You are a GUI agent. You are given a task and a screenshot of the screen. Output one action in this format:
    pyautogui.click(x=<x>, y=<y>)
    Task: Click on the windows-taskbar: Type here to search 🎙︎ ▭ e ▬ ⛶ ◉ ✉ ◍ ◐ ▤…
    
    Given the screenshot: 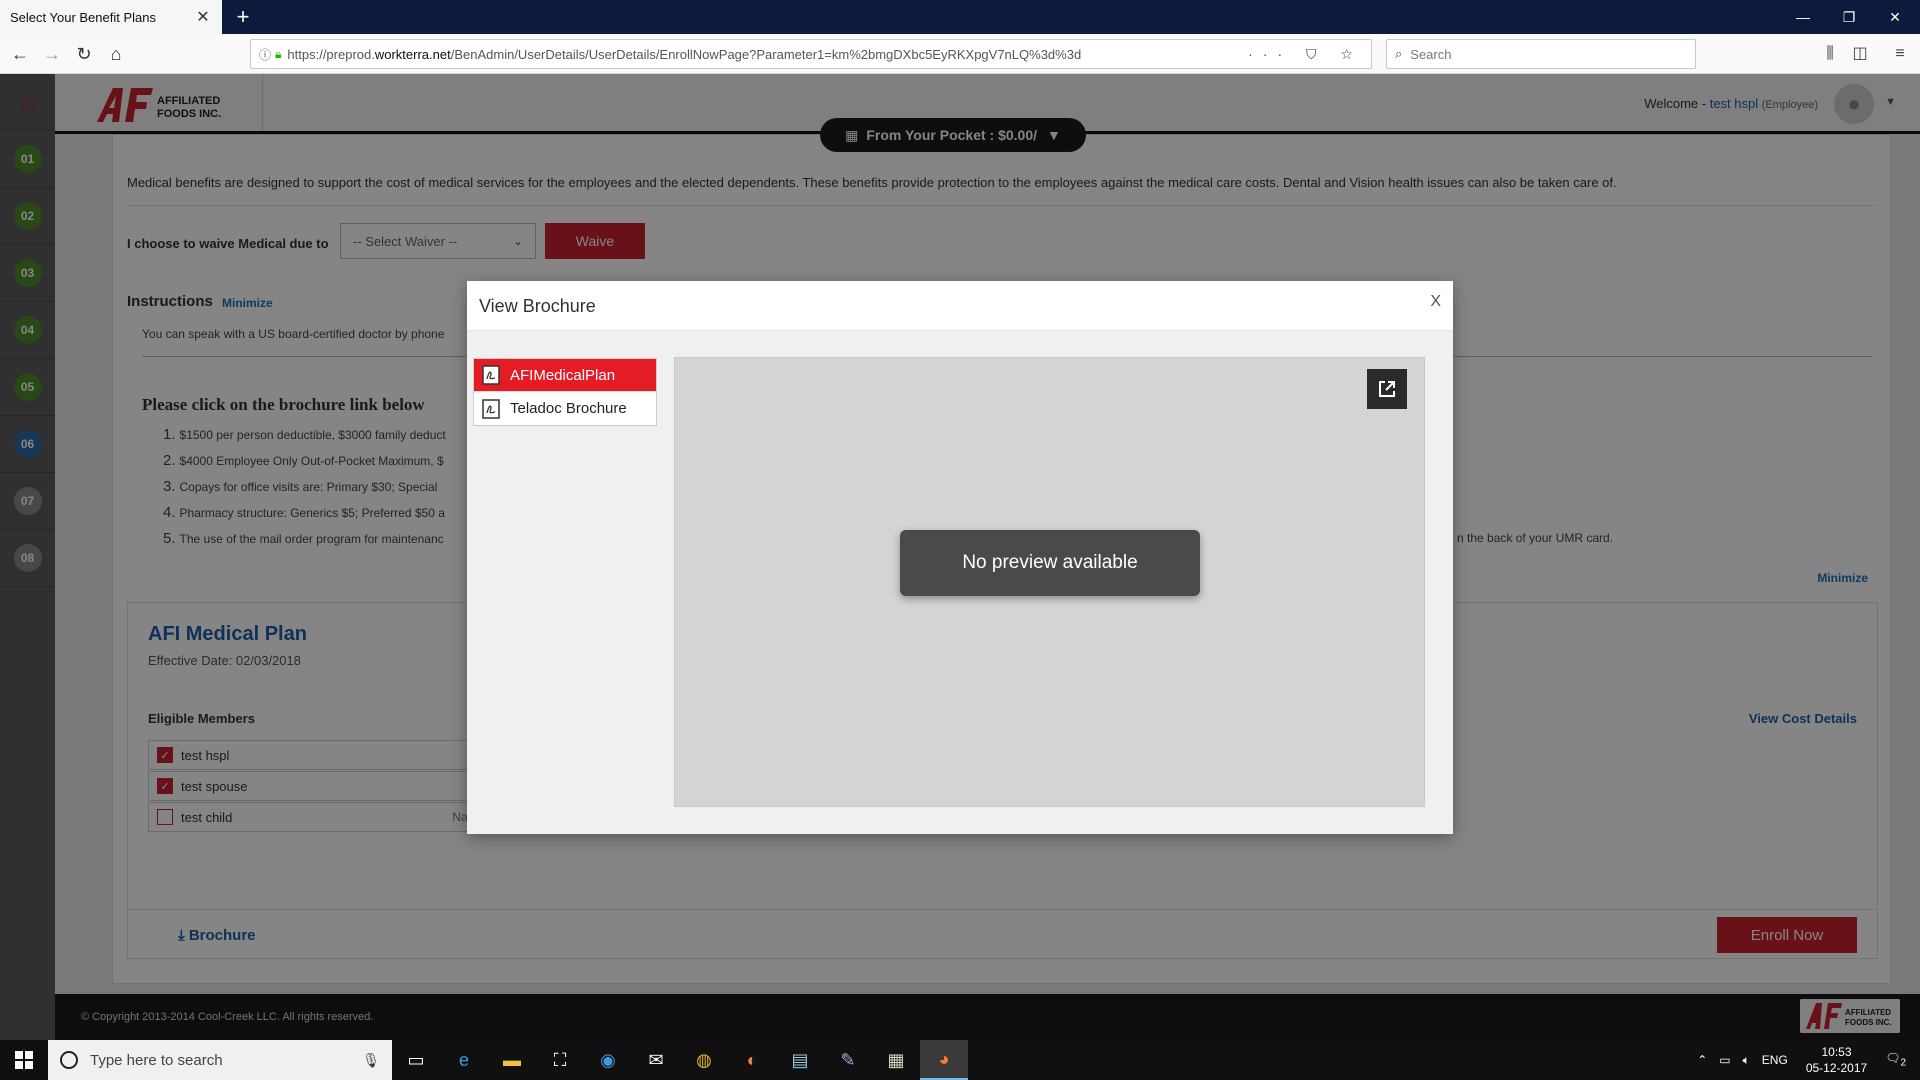 What is the action you would take?
    pyautogui.click(x=960, y=1060)
    